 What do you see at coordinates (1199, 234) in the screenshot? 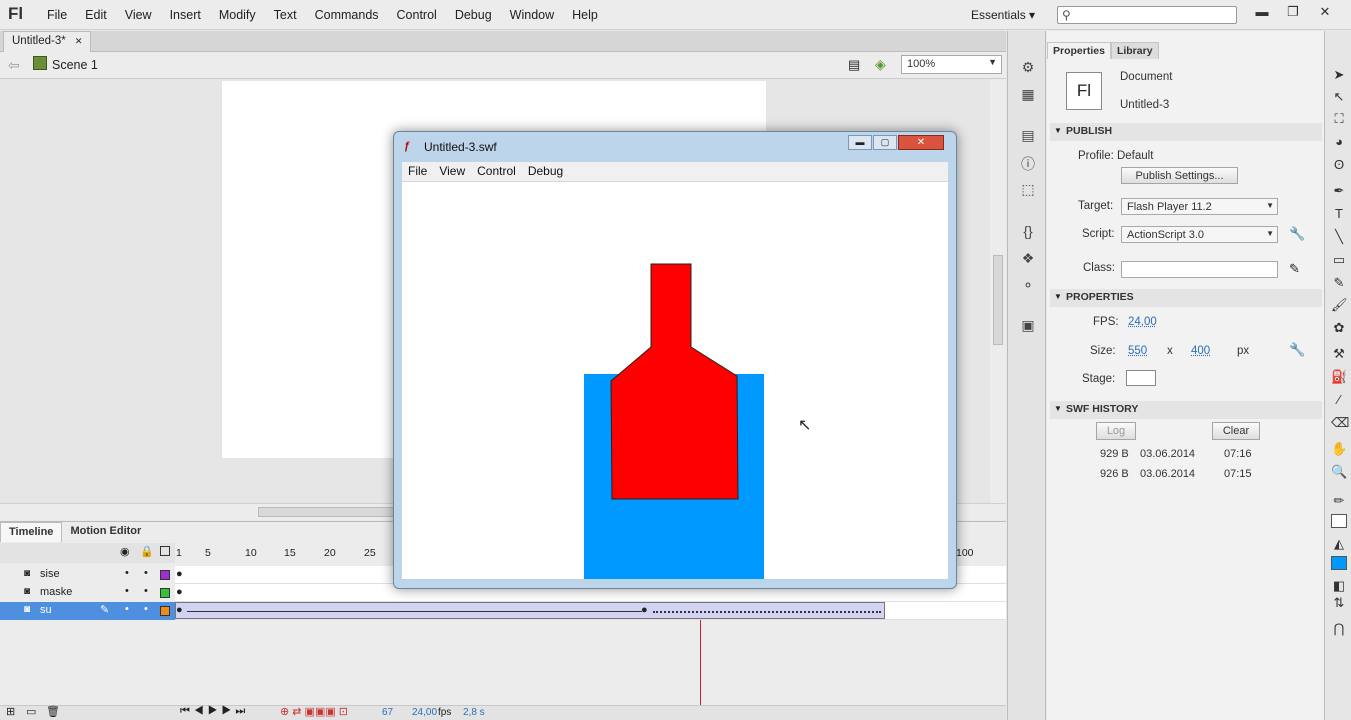
I see `script-select: ActionScript 3.0 ▼` at bounding box center [1199, 234].